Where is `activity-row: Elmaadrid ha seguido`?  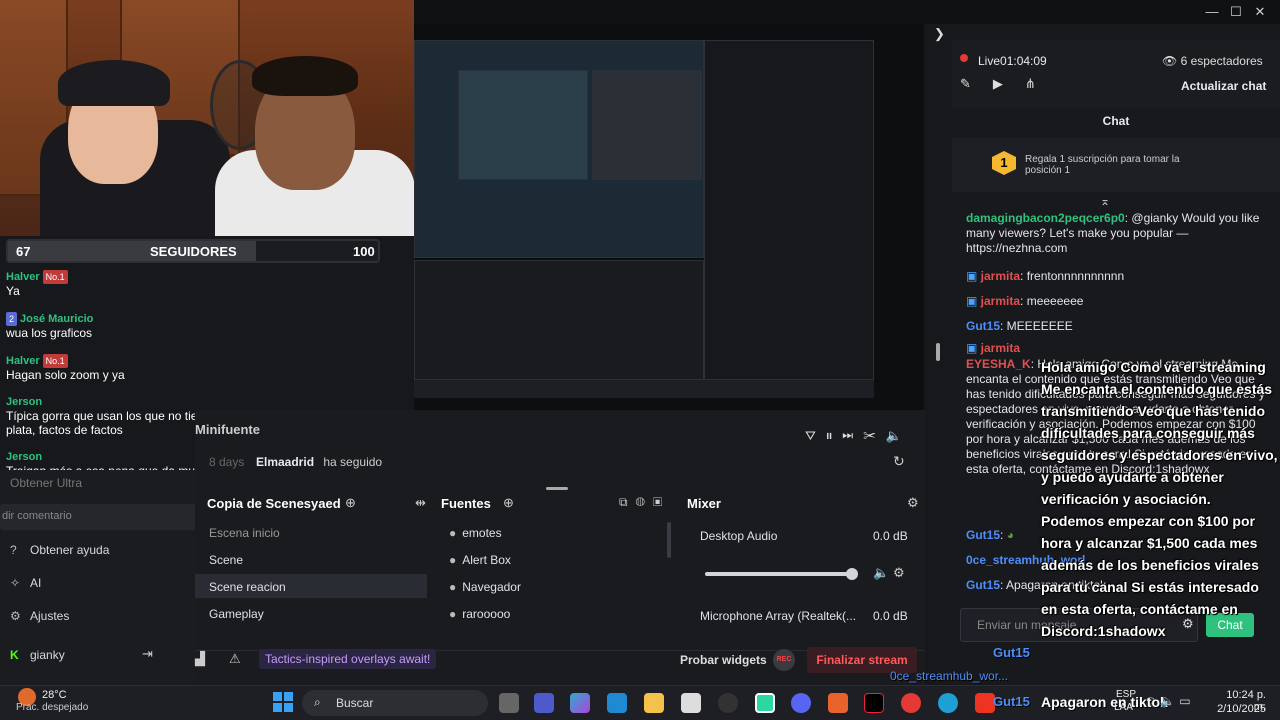
activity-row: Elmaadrid ha seguido is located at coordinates (319, 462).